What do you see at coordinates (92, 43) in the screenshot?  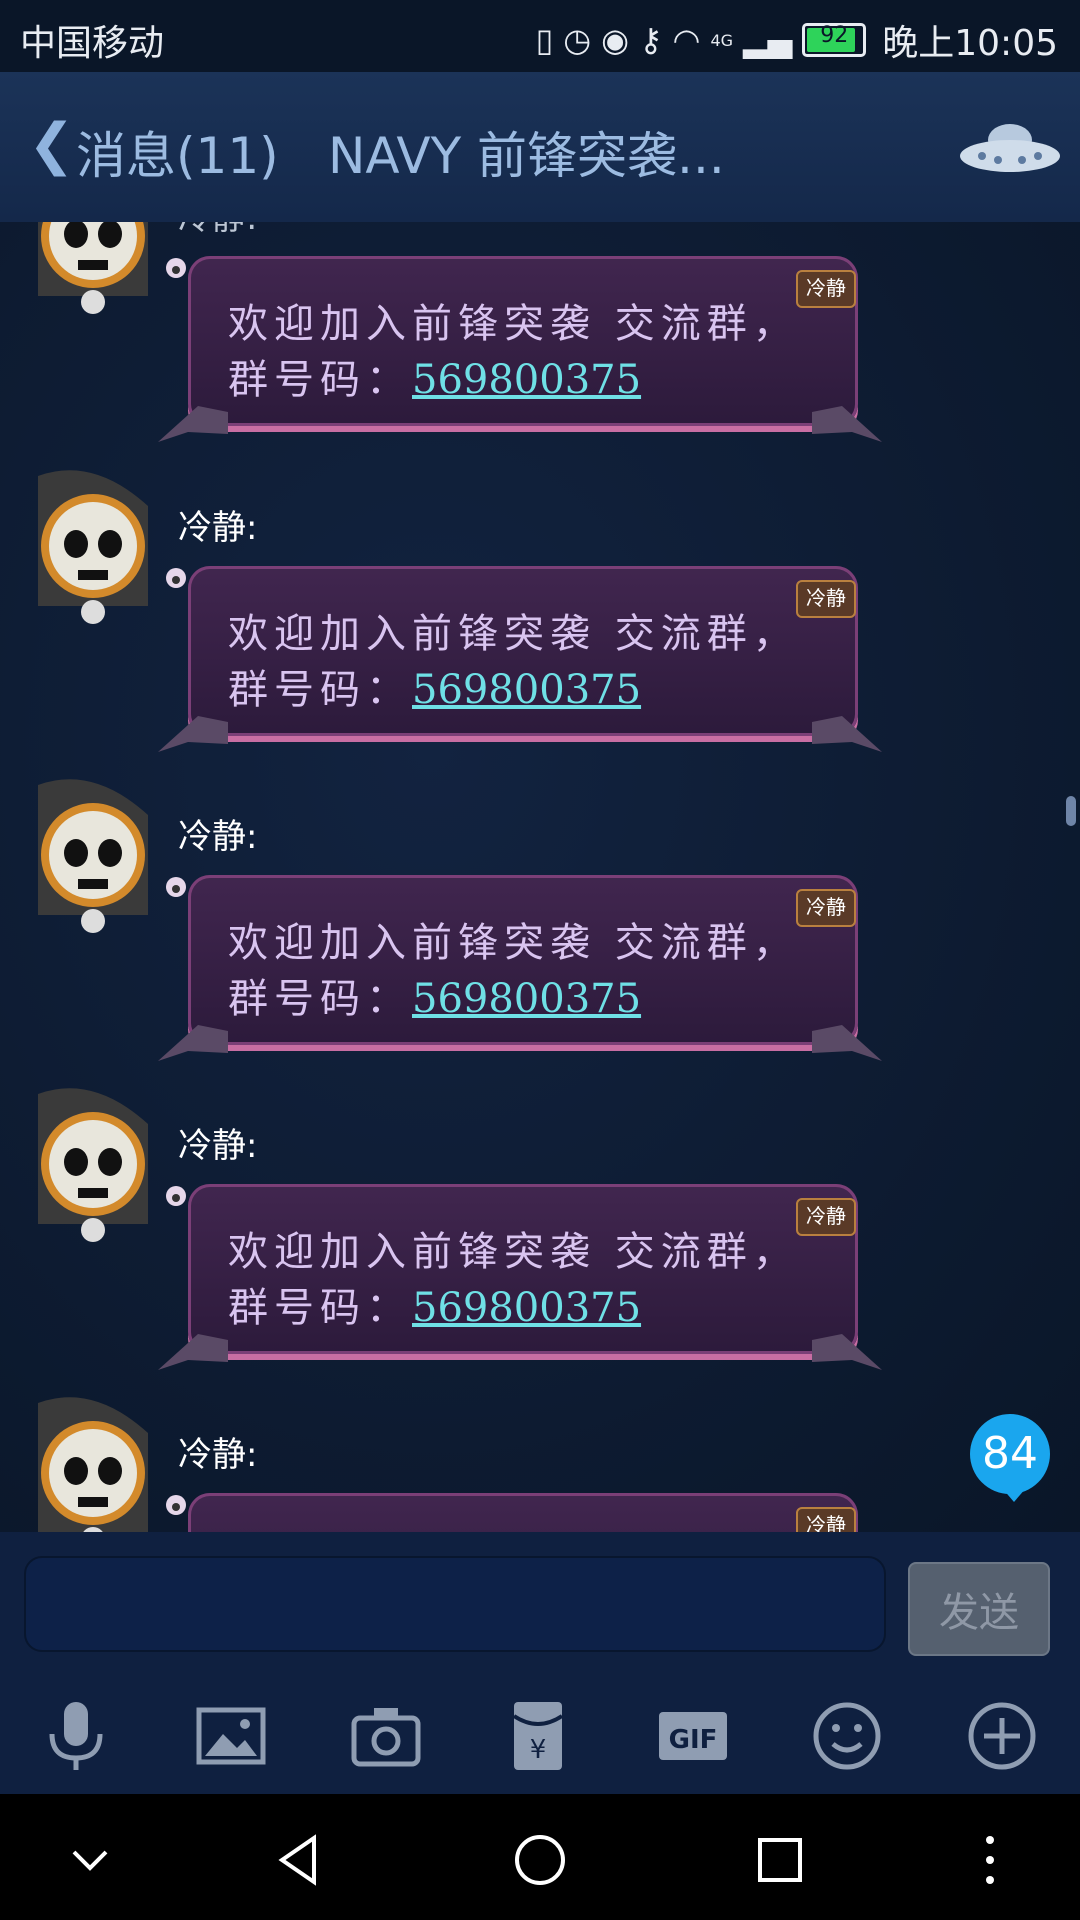 I see `carrier-label: 中国移动` at bounding box center [92, 43].